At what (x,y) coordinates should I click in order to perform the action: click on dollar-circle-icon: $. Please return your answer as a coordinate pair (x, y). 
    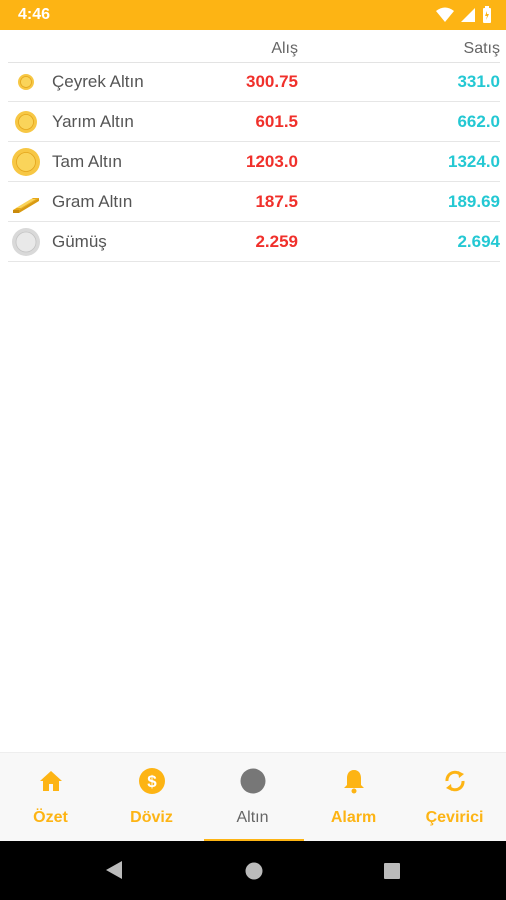
    Looking at the image, I should click on (152, 781).